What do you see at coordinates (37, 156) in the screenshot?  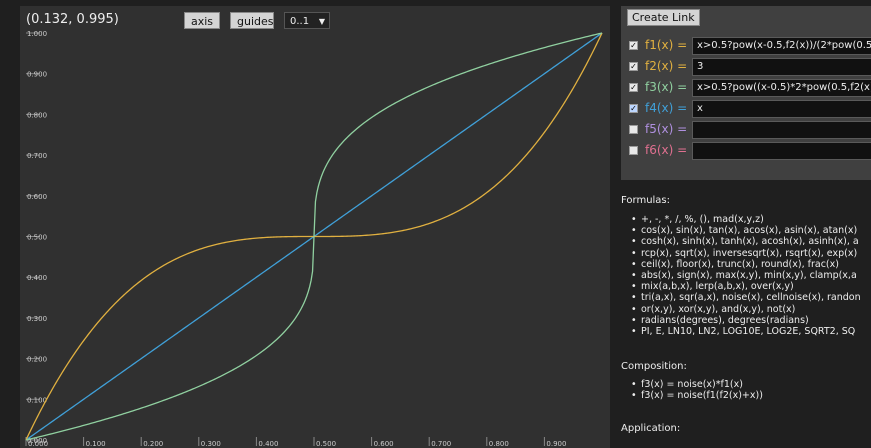 I see `y-tick-label: 0.700` at bounding box center [37, 156].